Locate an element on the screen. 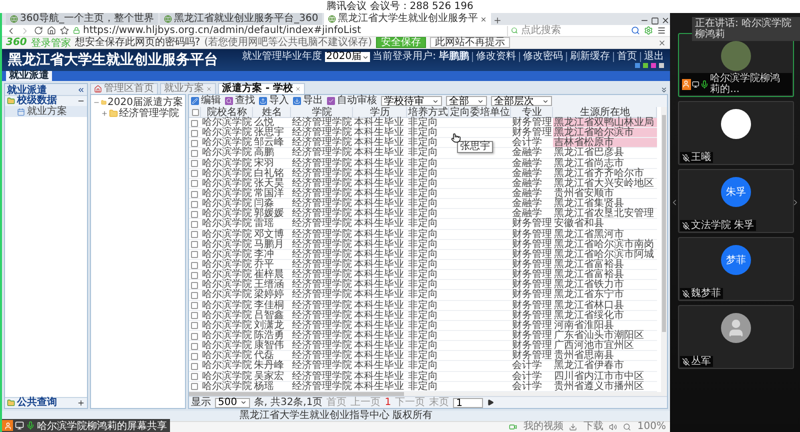  header-link: 修改密码 is located at coordinates (541, 57).